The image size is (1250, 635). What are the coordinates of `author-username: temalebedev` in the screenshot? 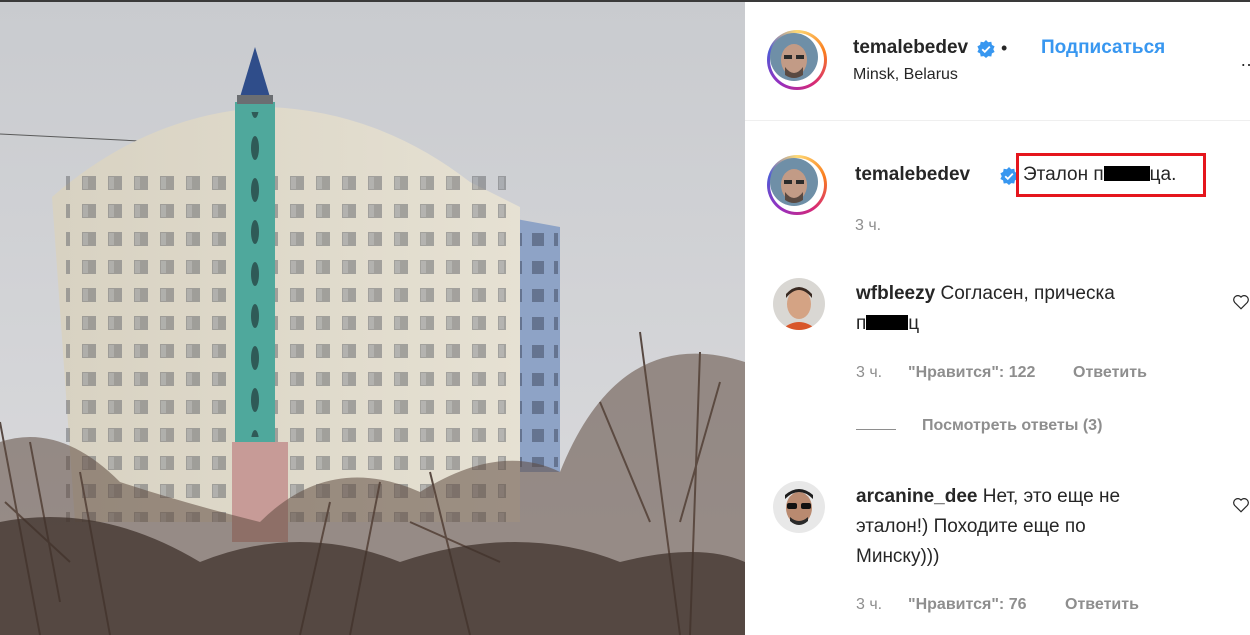 It's located at (910, 48).